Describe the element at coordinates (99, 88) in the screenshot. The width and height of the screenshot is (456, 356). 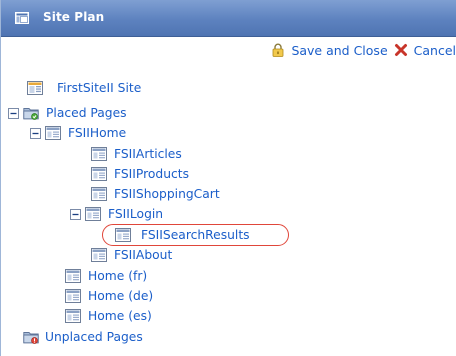
I see `tree-node-label: FirstSiteII Site` at that location.